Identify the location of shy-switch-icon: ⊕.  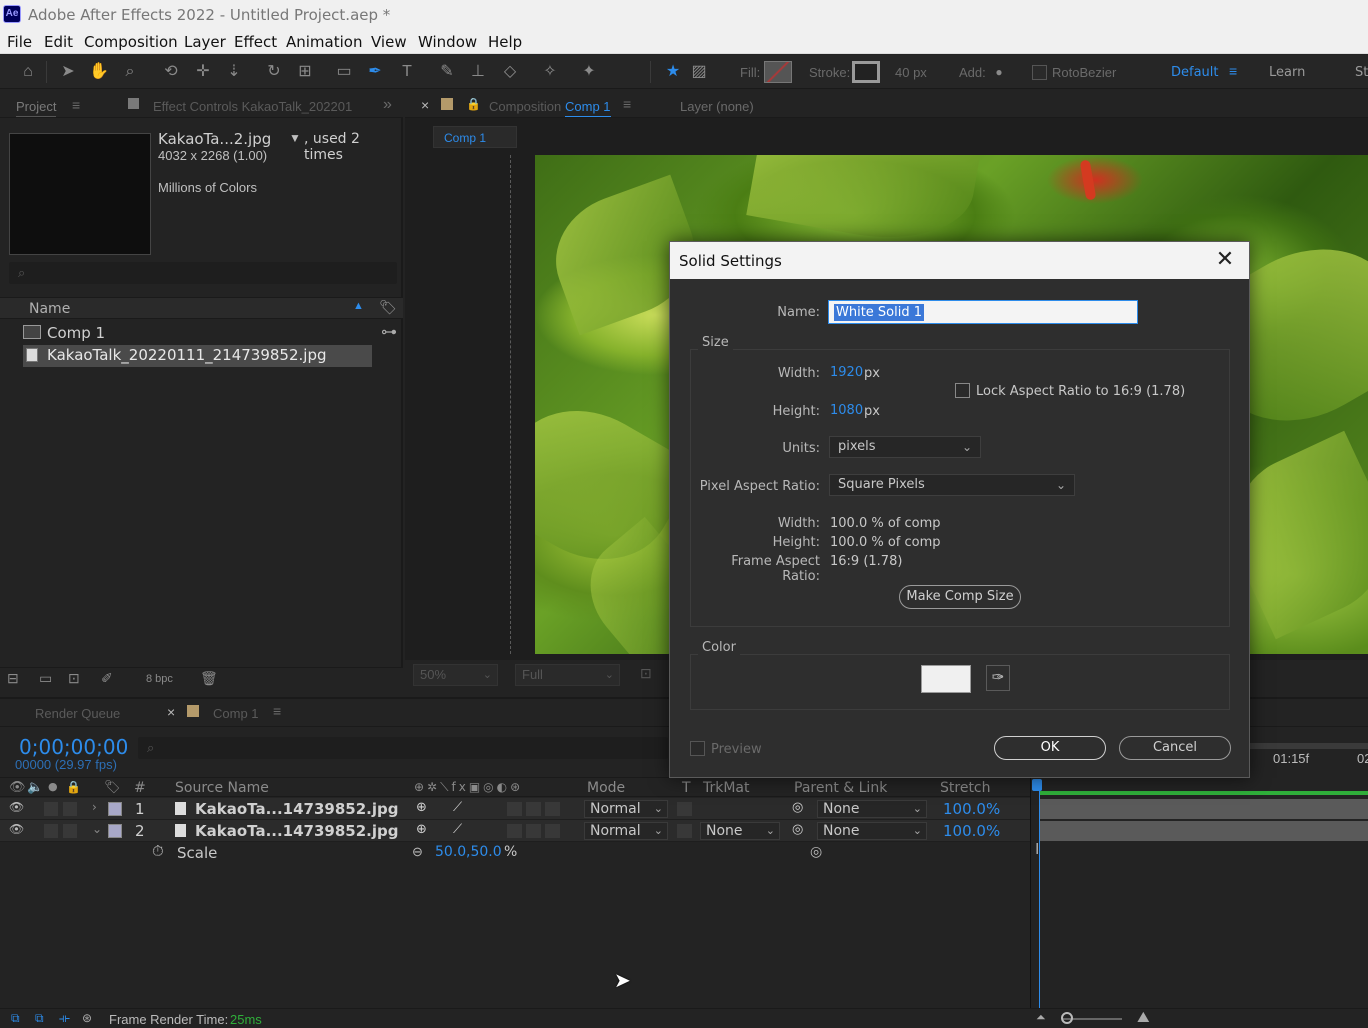
(421, 807).